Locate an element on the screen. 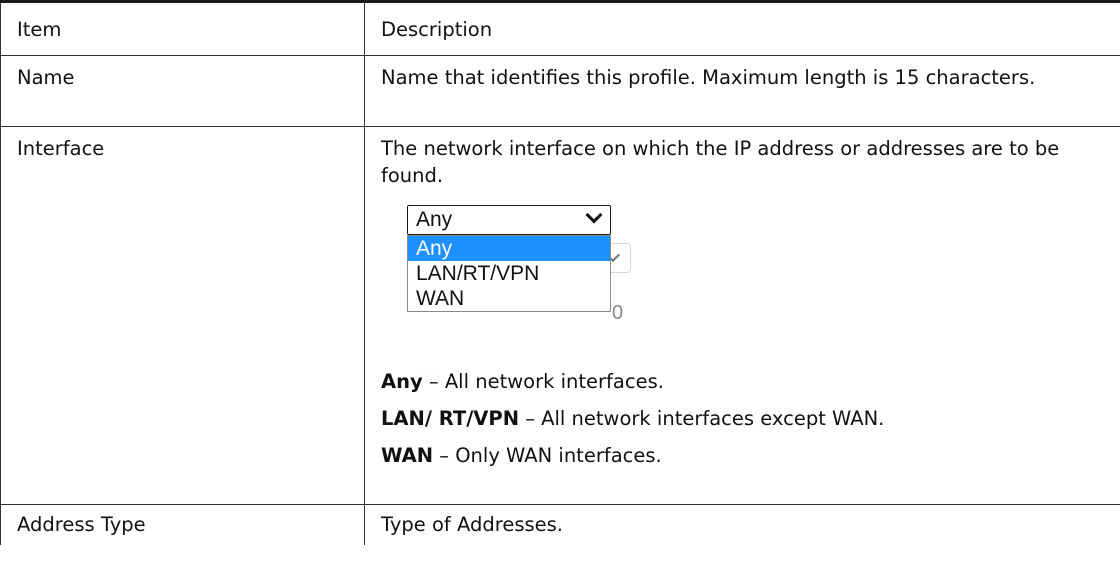 The image size is (1120, 587). interface-dropdown-screenshot: 0 ···· Any Any LAN/RT/VPN WAN is located at coordinates (519, 294).